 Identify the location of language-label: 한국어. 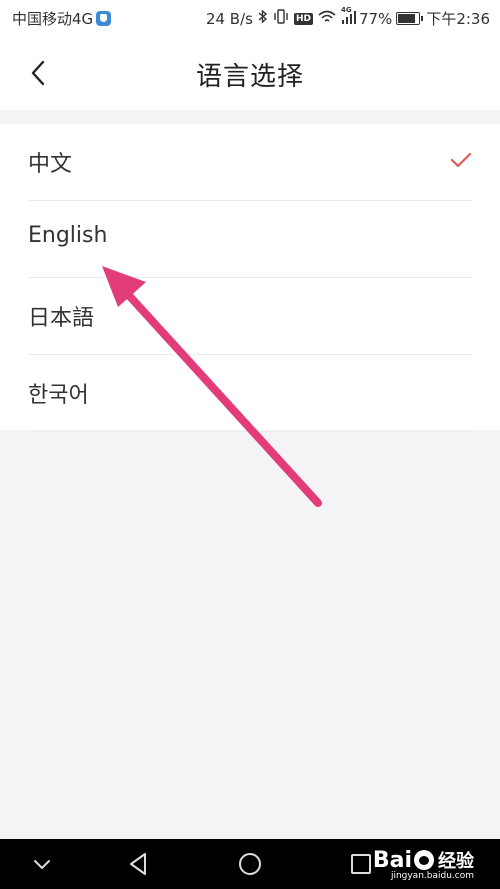
(58, 395).